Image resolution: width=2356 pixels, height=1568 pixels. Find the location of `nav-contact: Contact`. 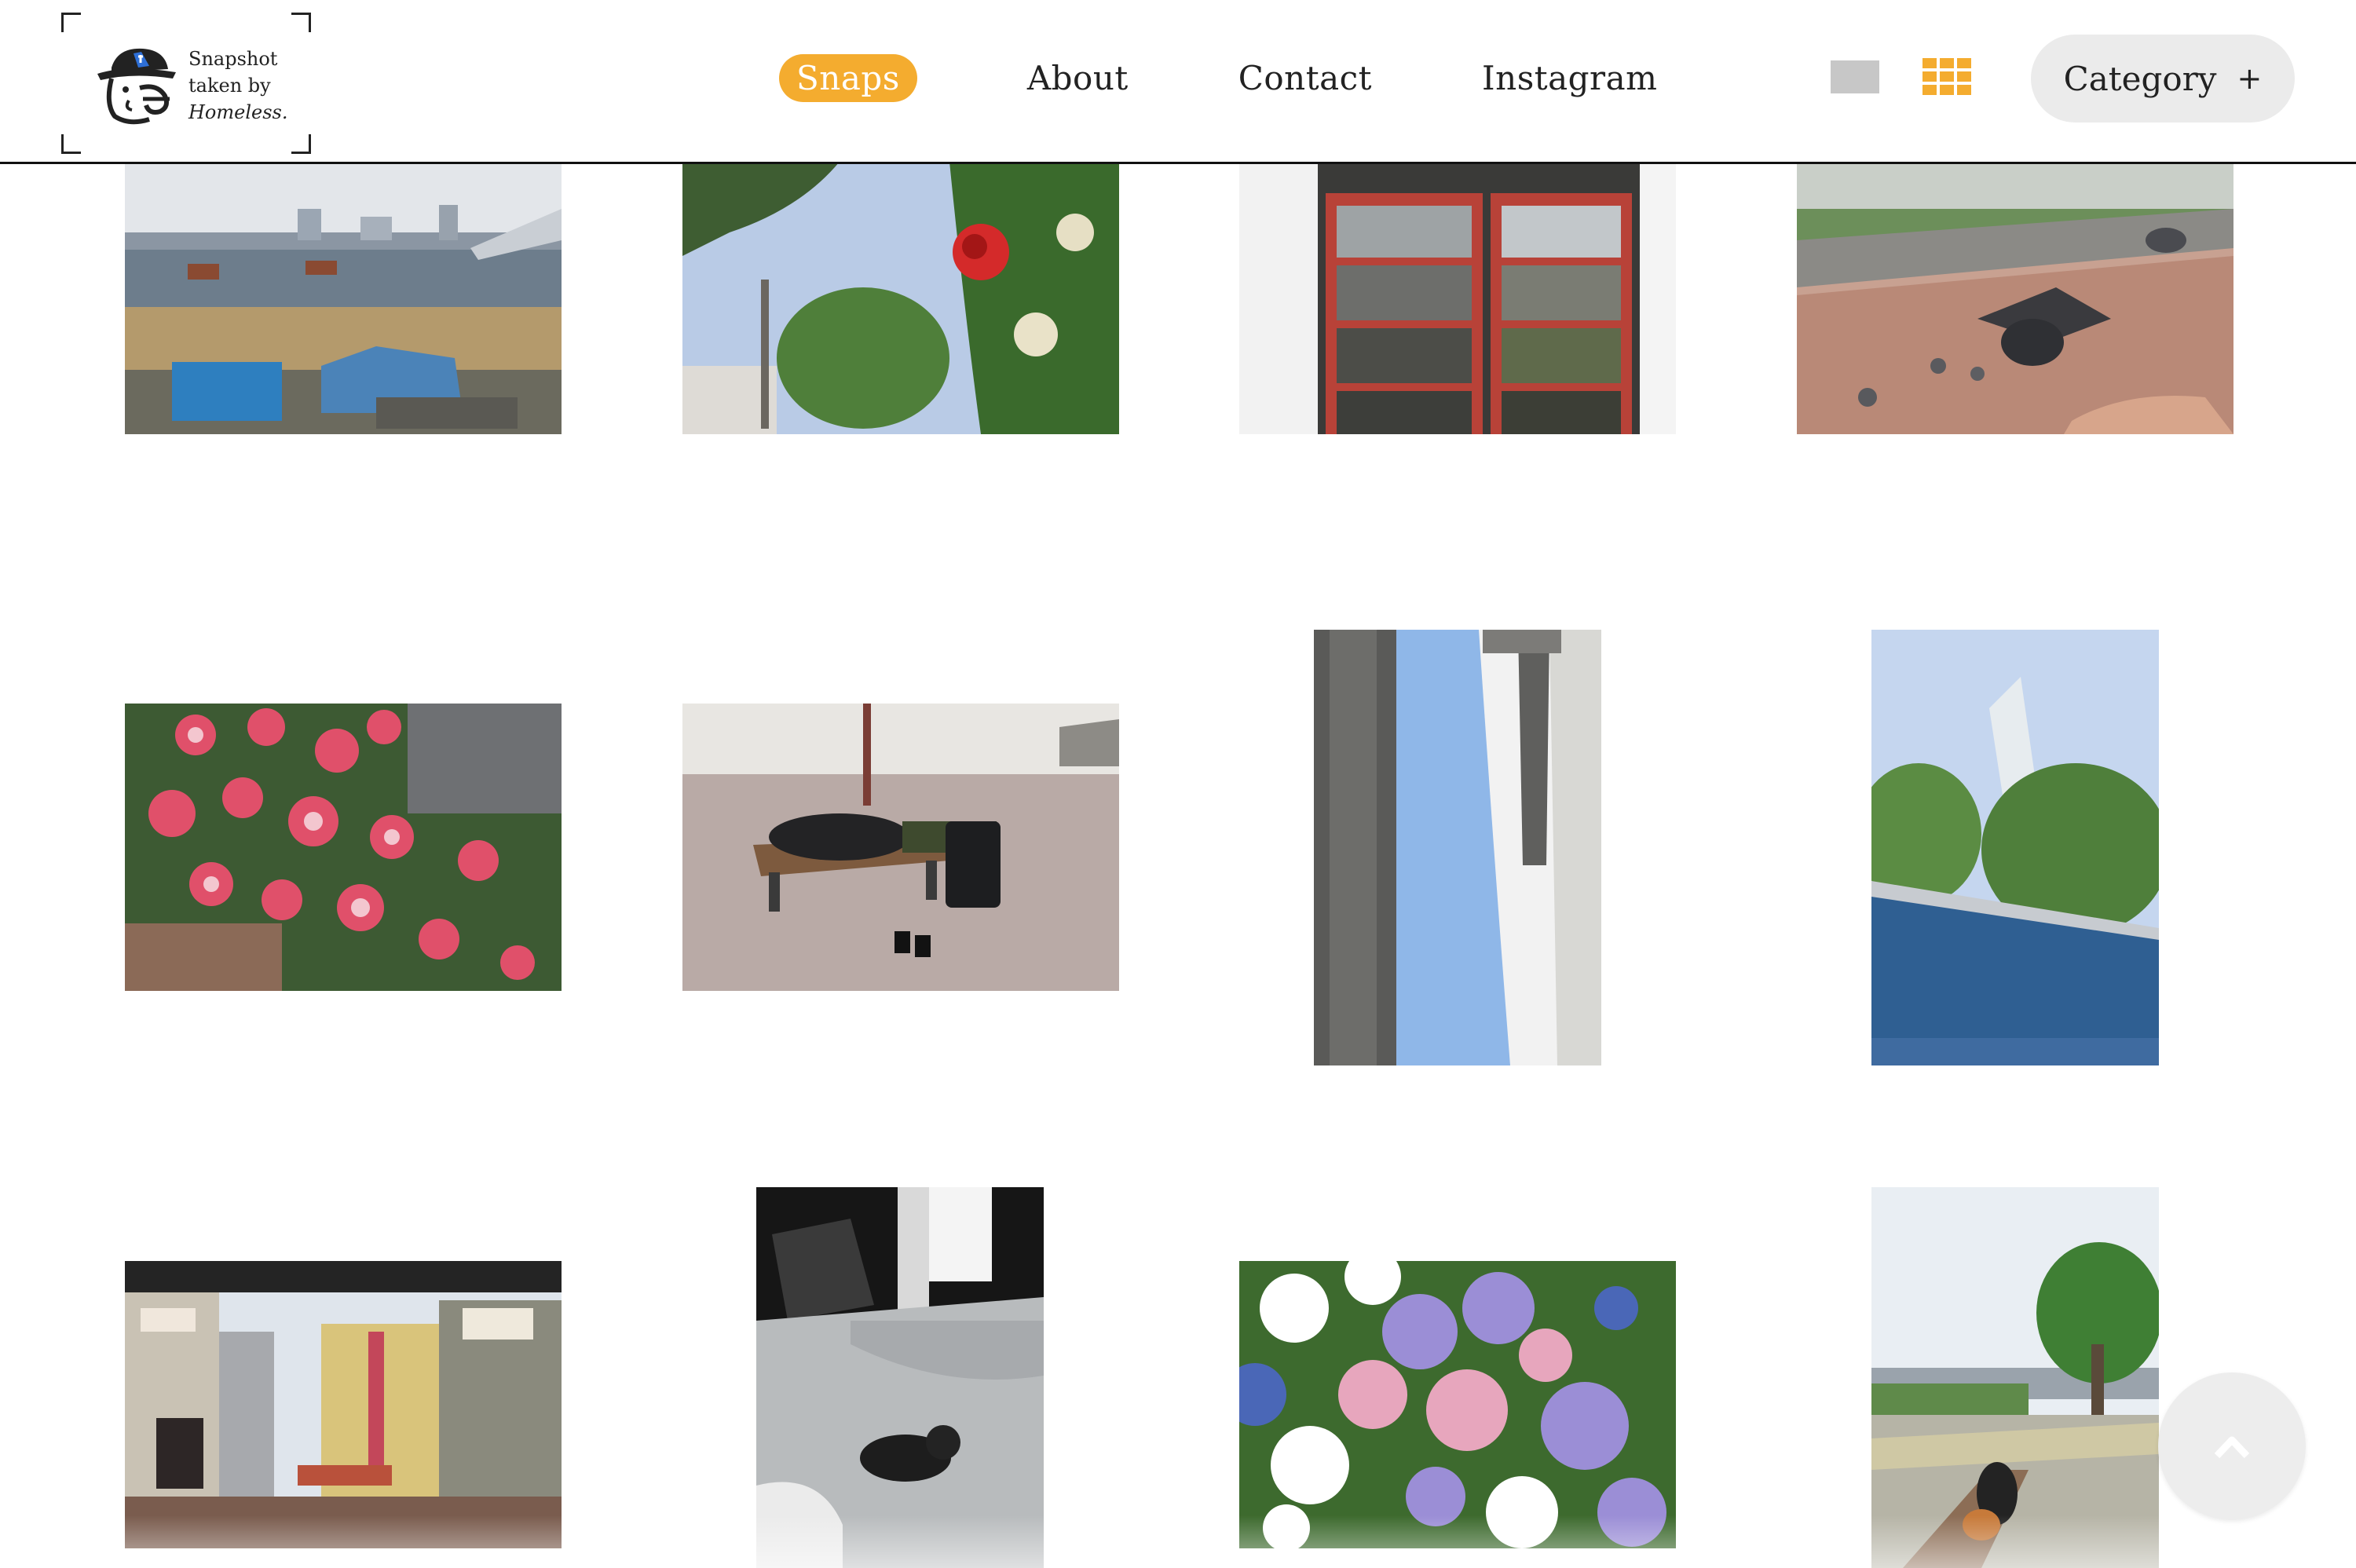

nav-contact: Contact is located at coordinates (1305, 78).